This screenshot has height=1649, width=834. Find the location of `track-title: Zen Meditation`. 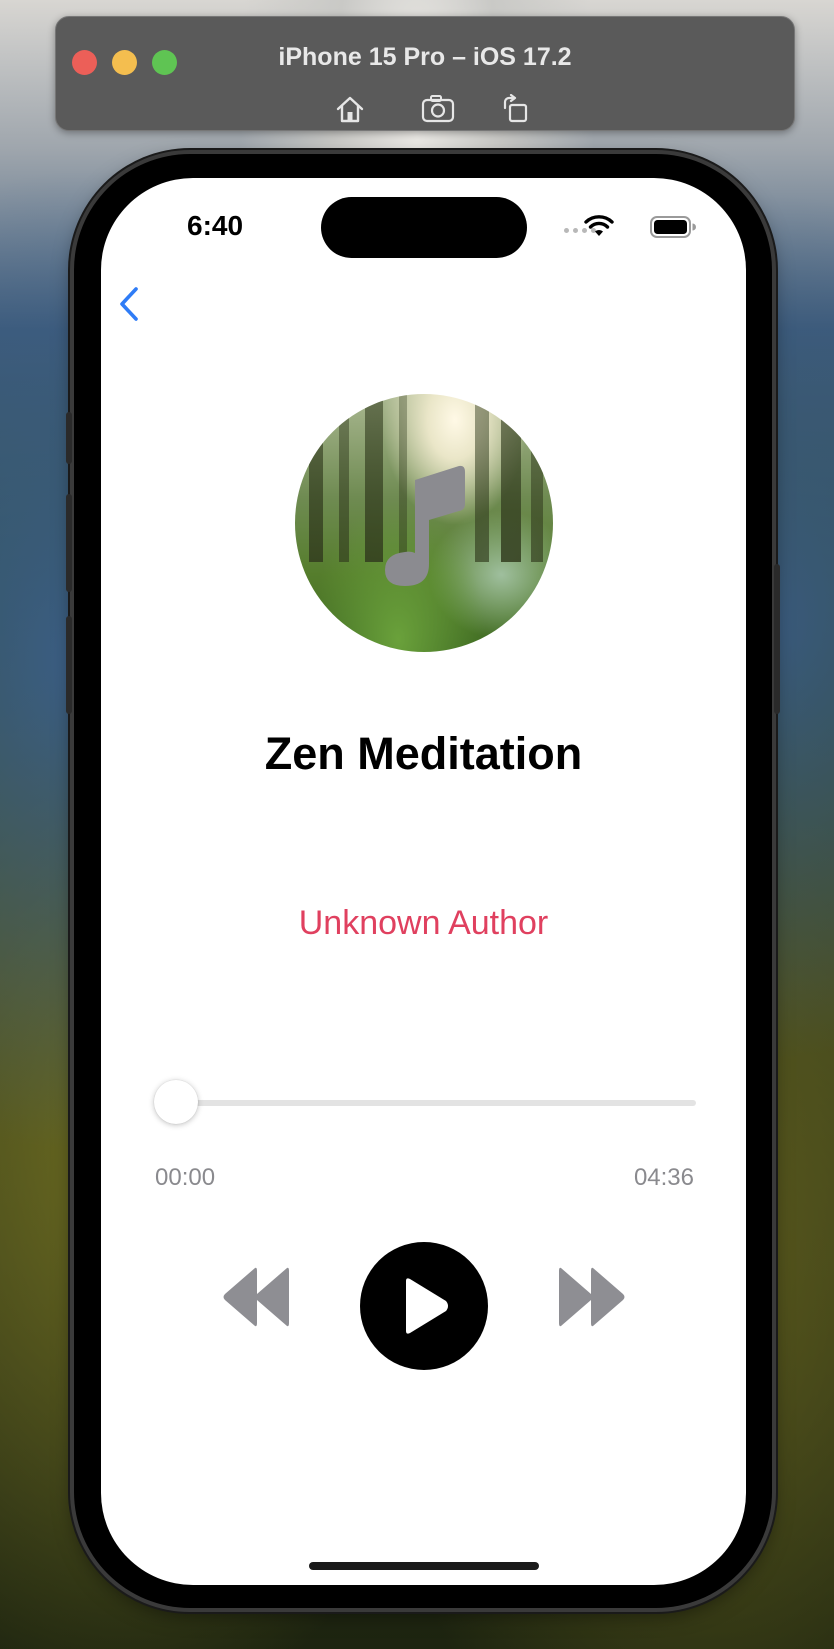

track-title: Zen Meditation is located at coordinates (423, 753).